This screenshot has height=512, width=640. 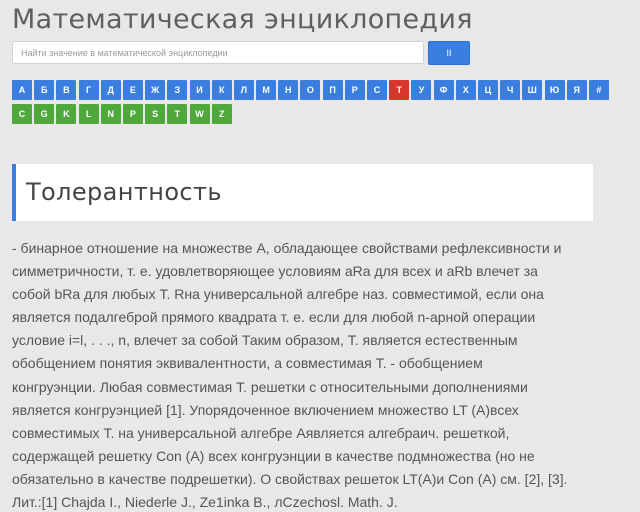 What do you see at coordinates (155, 114) in the screenshot?
I see `letter-link: S` at bounding box center [155, 114].